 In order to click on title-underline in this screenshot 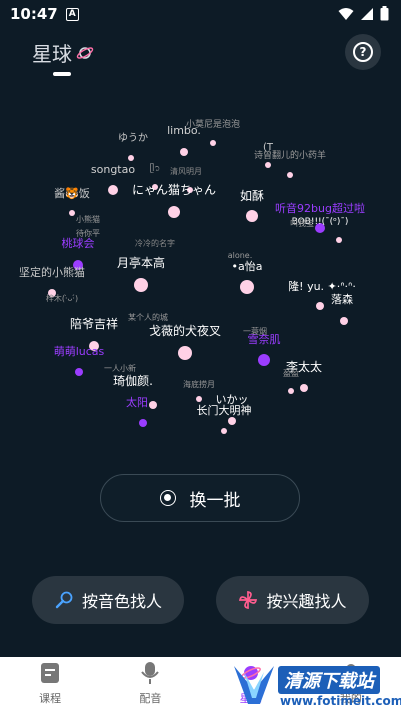, I will do `click(62, 74)`.